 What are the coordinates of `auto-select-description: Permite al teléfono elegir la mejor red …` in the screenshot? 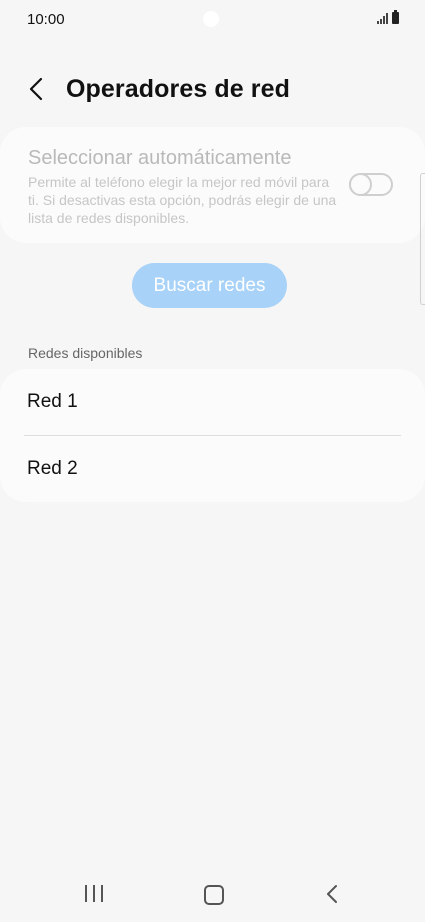 It's located at (182, 200).